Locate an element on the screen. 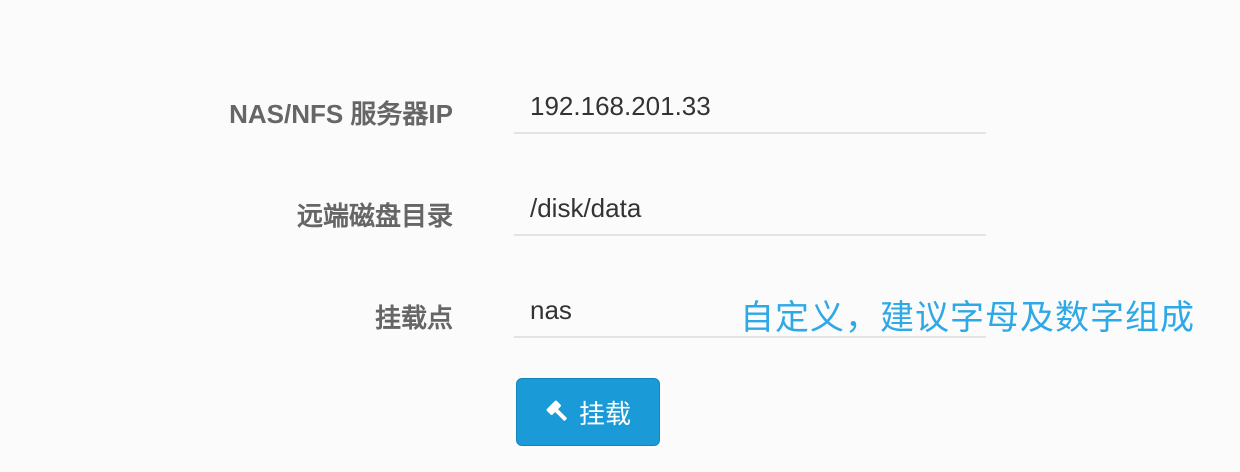 This screenshot has width=1240, height=472. remote-dir-row: 远端磁盘目录 is located at coordinates (620, 217).